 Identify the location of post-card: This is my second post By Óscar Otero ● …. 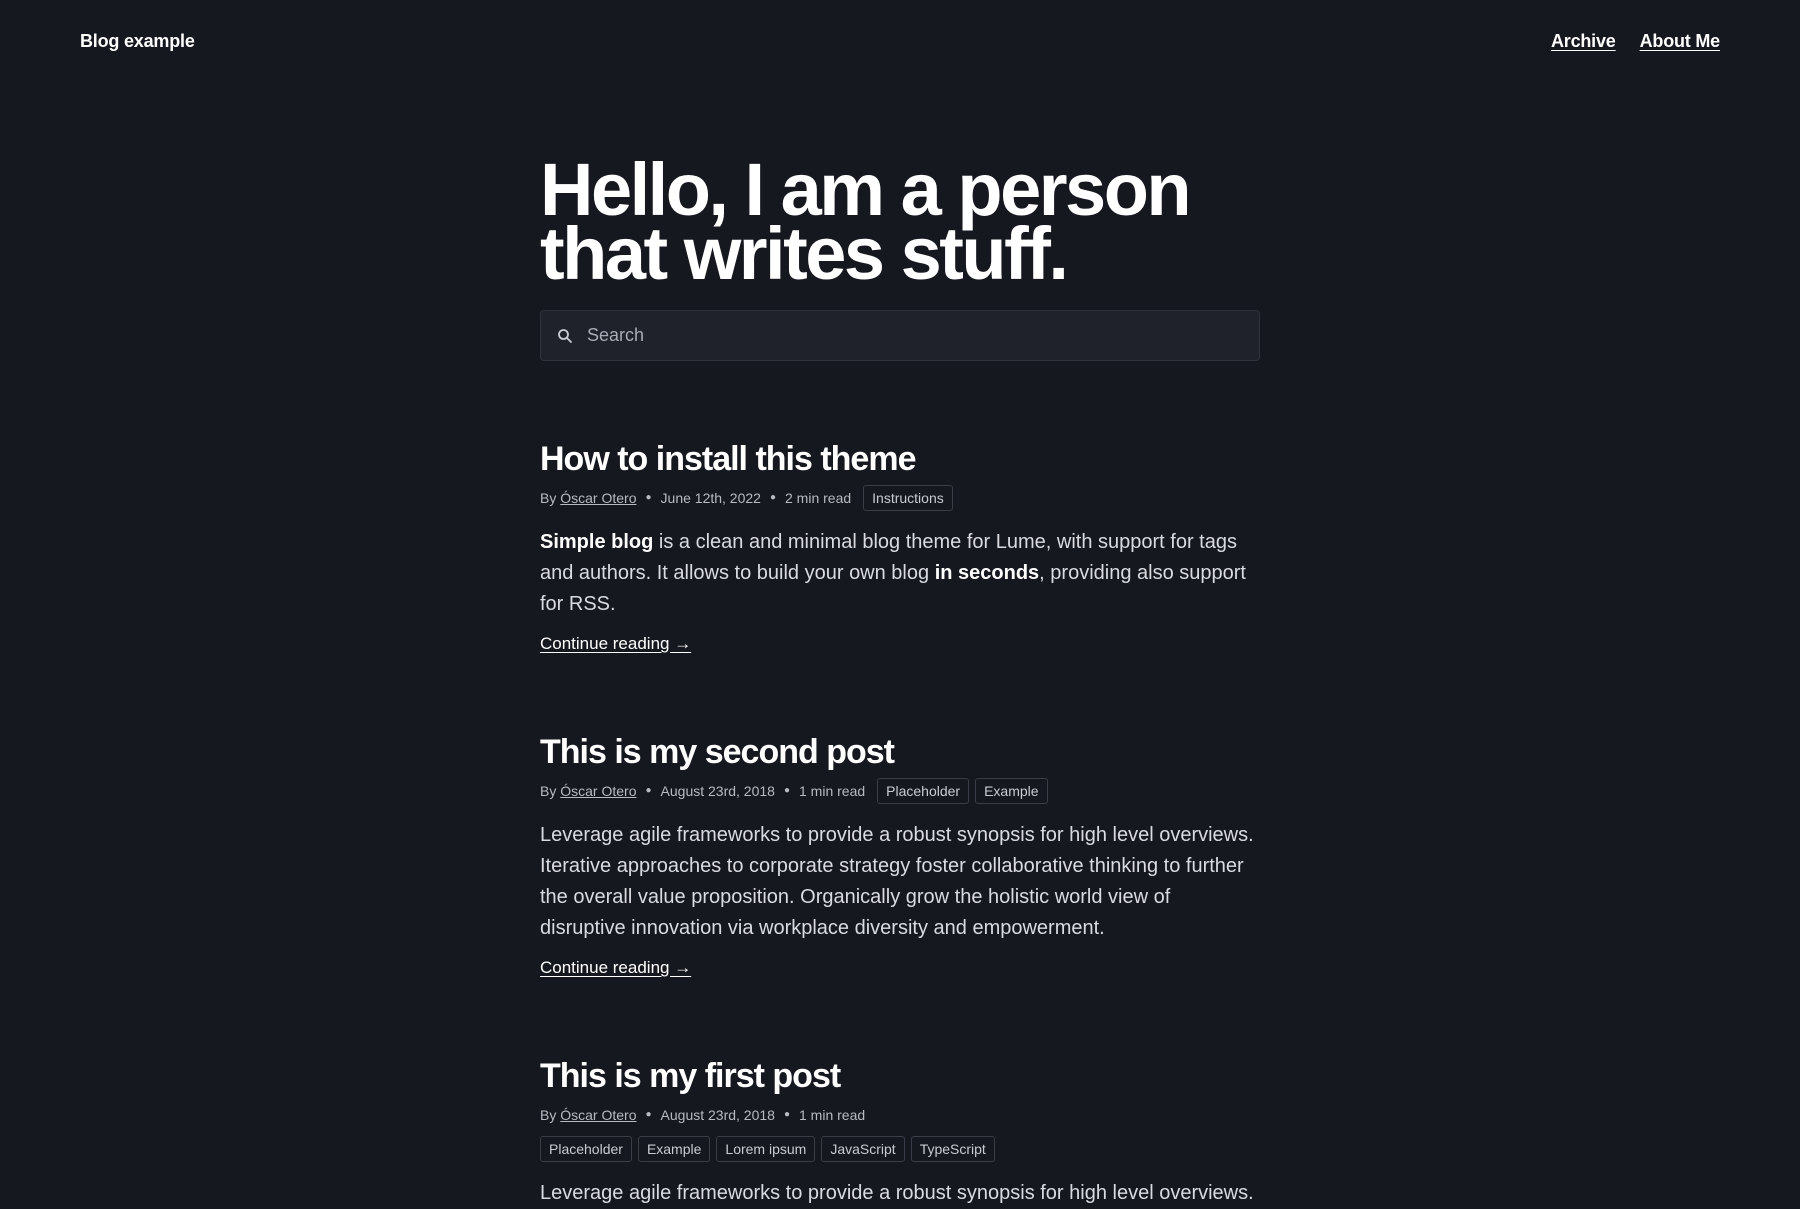
(900, 855).